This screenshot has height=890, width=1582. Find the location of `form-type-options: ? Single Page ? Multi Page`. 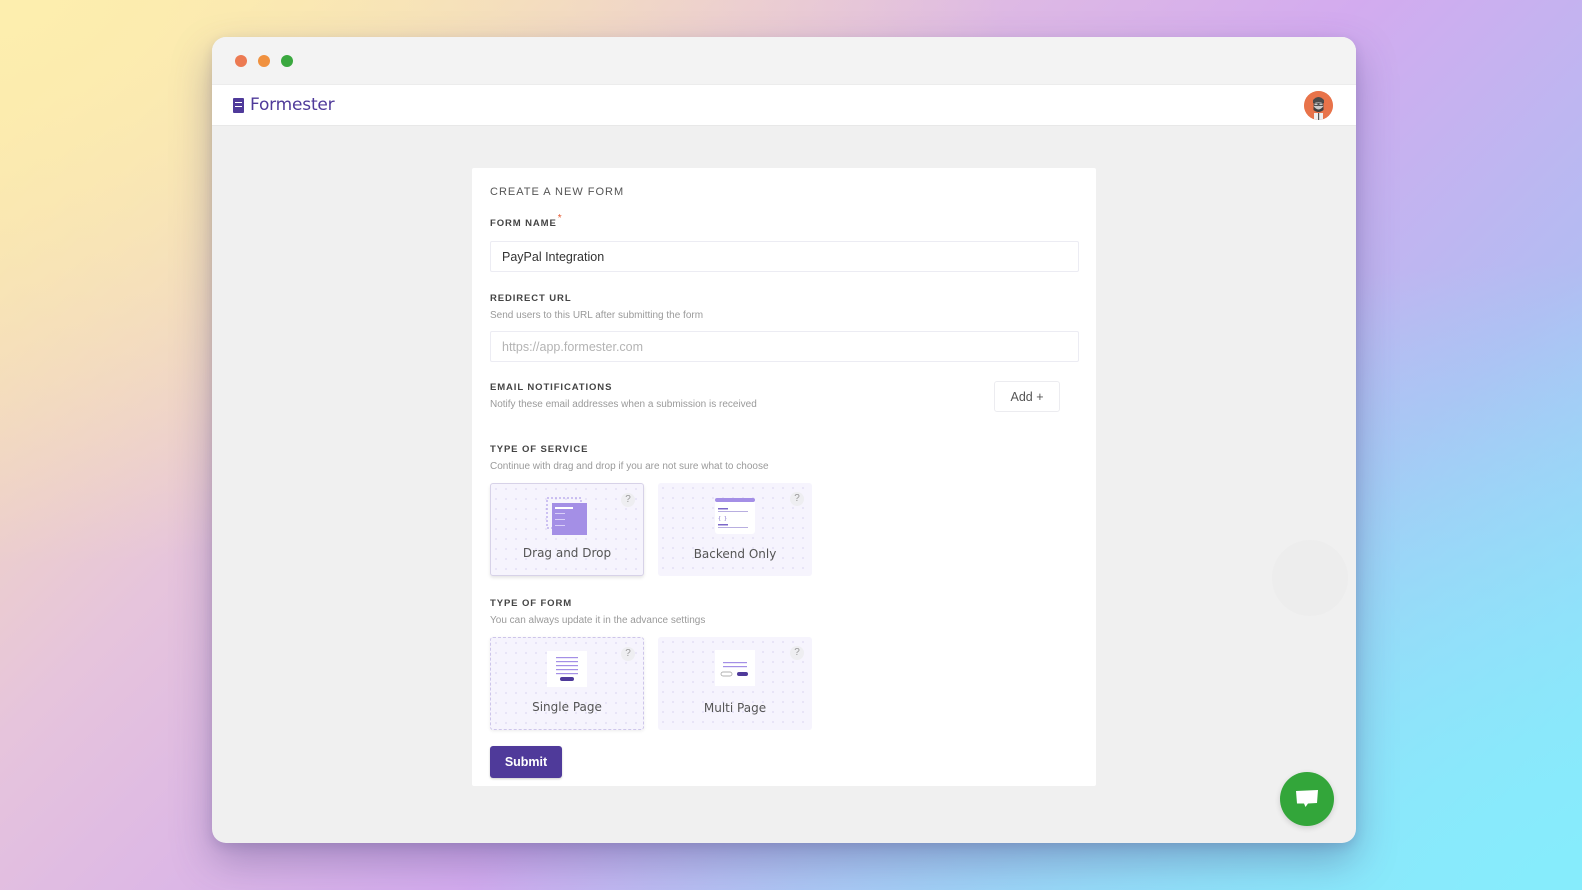

form-type-options: ? Single Page ? Multi Page is located at coordinates (784, 683).